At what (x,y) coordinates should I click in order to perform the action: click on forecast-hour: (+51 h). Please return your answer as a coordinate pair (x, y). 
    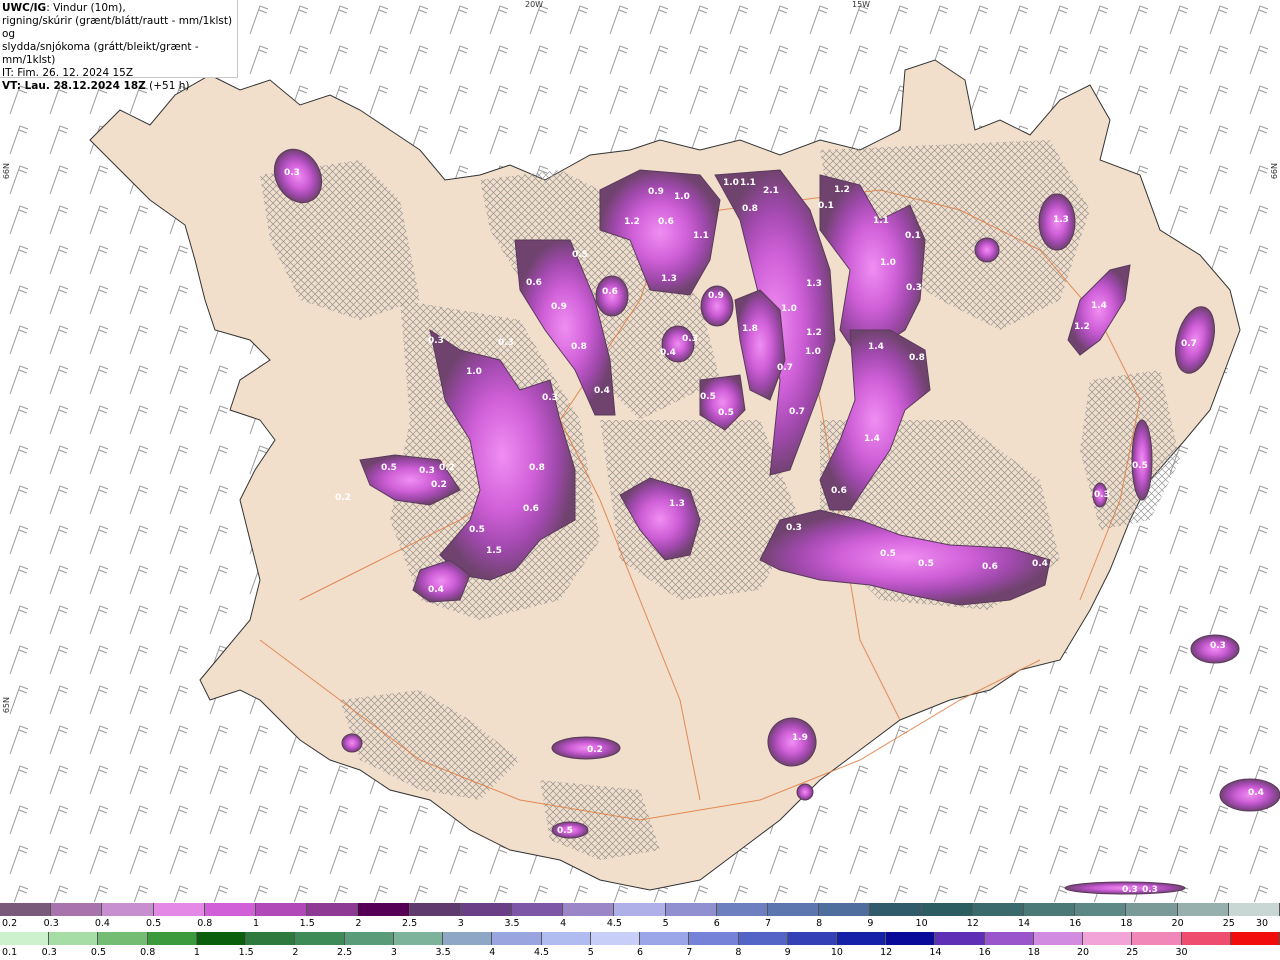
    Looking at the image, I should click on (167, 86).